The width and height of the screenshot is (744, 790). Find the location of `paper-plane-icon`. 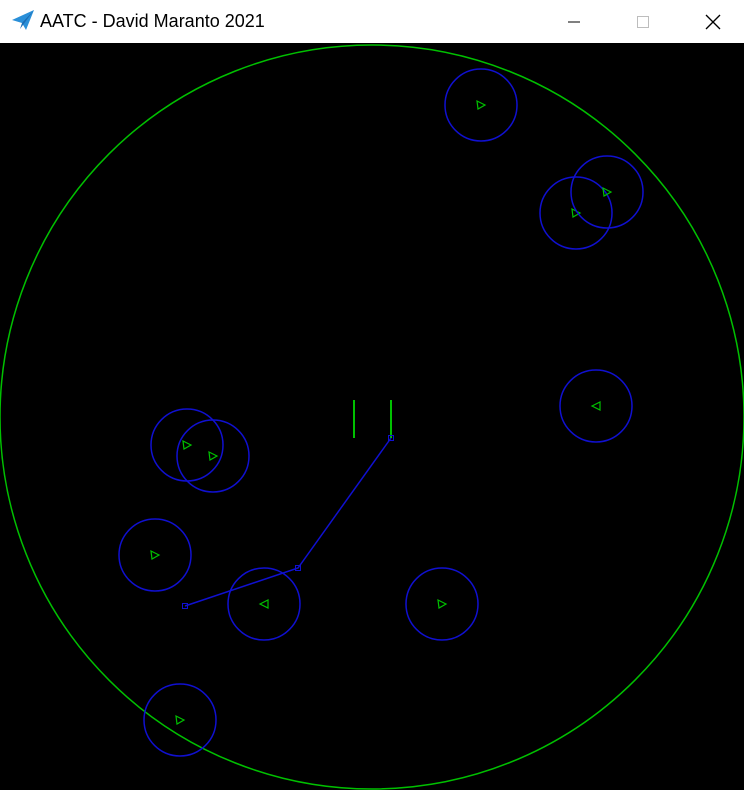

paper-plane-icon is located at coordinates (23, 20).